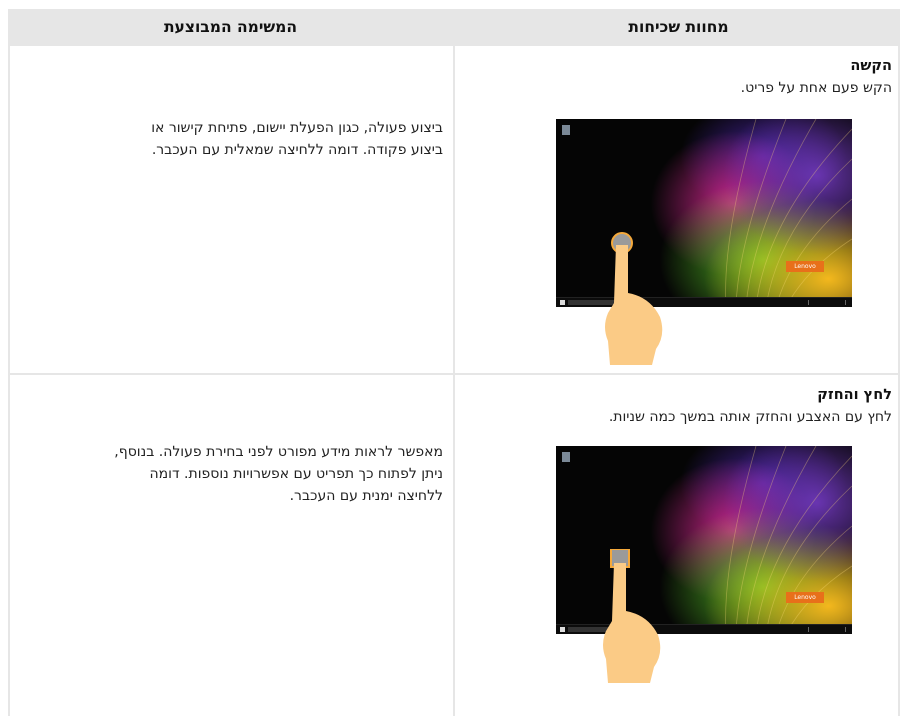  Describe the element at coordinates (854, 395) in the screenshot. I see `gesture-title-press-hold: לחץ והחזק` at that location.